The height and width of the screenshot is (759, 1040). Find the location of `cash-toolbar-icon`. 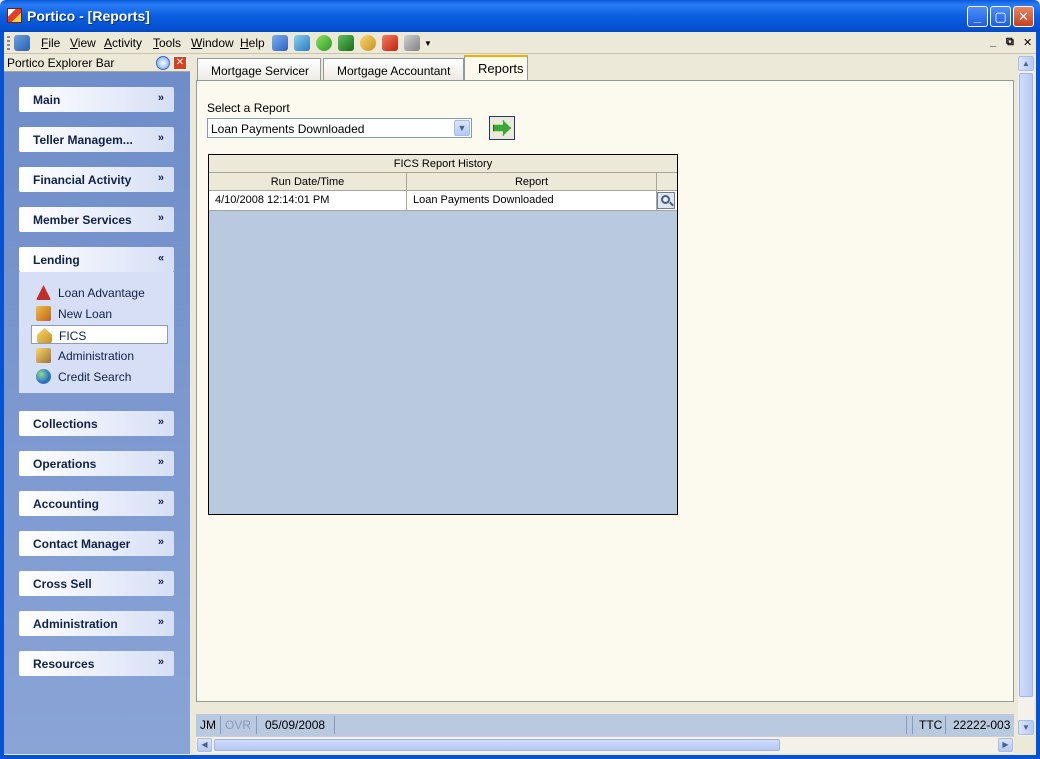

cash-toolbar-icon is located at coordinates (346, 43).